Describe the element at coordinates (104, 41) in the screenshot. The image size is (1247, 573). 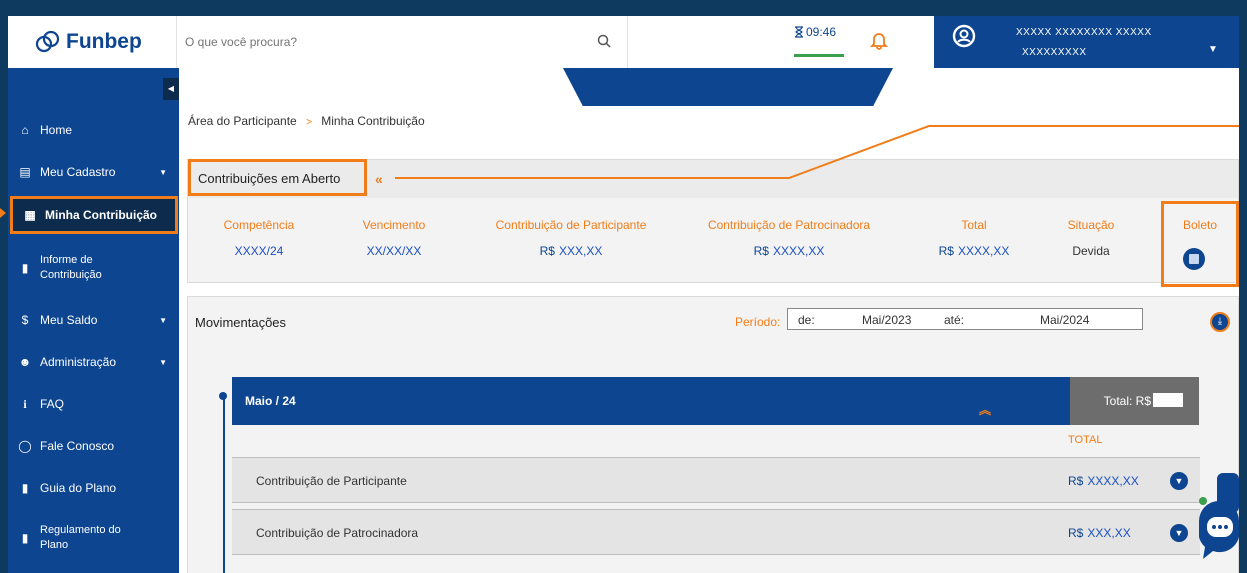
I see `brand-name: Funbep` at that location.